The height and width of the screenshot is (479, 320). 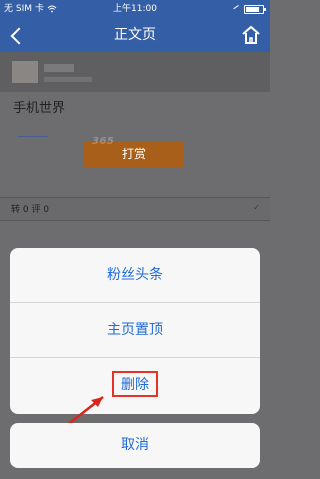 I want to click on pin-to-profile-option: 主页置顶, so click(x=135, y=330).